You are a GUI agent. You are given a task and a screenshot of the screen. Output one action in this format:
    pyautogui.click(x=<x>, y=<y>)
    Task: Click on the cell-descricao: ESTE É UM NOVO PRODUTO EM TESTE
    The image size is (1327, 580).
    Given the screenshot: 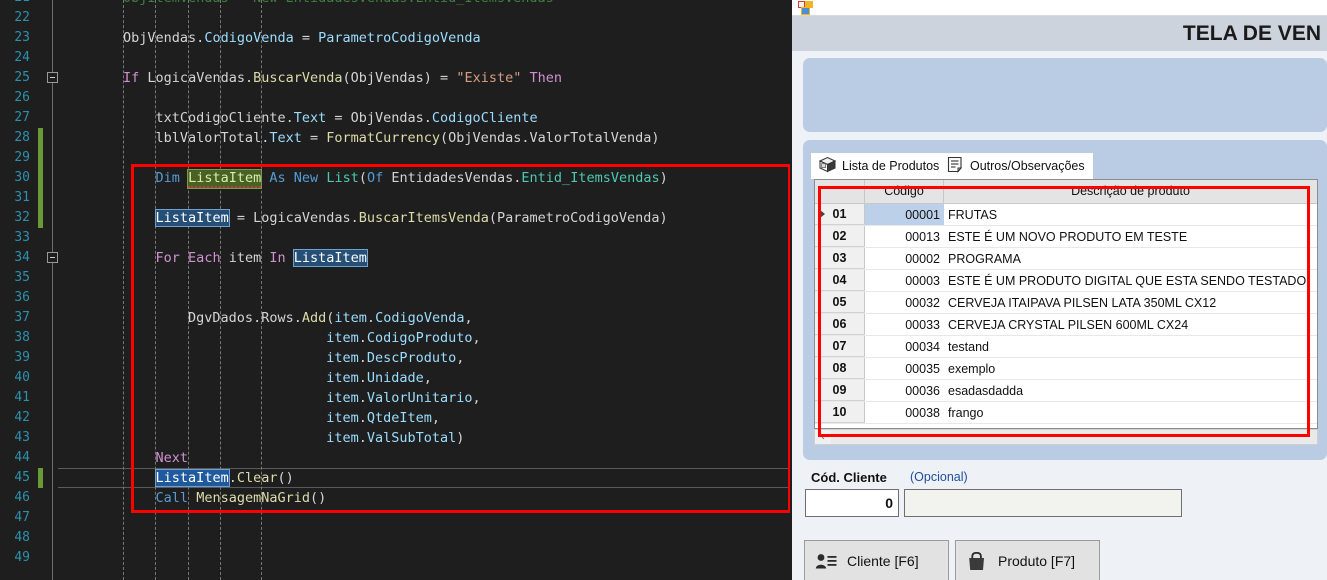 What is the action you would take?
    pyautogui.click(x=1130, y=236)
    